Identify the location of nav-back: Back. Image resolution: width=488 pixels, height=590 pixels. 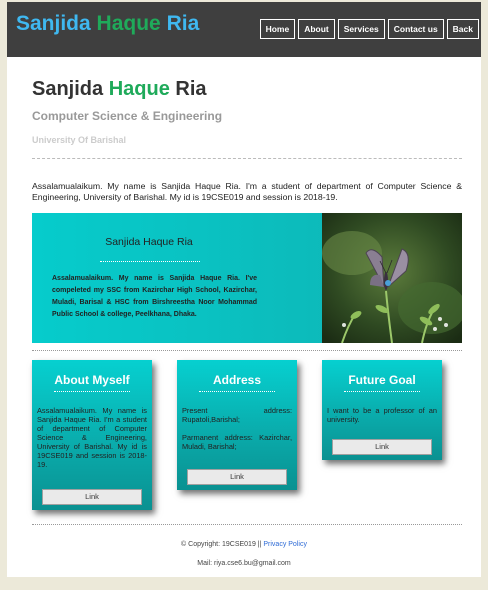
(462, 29).